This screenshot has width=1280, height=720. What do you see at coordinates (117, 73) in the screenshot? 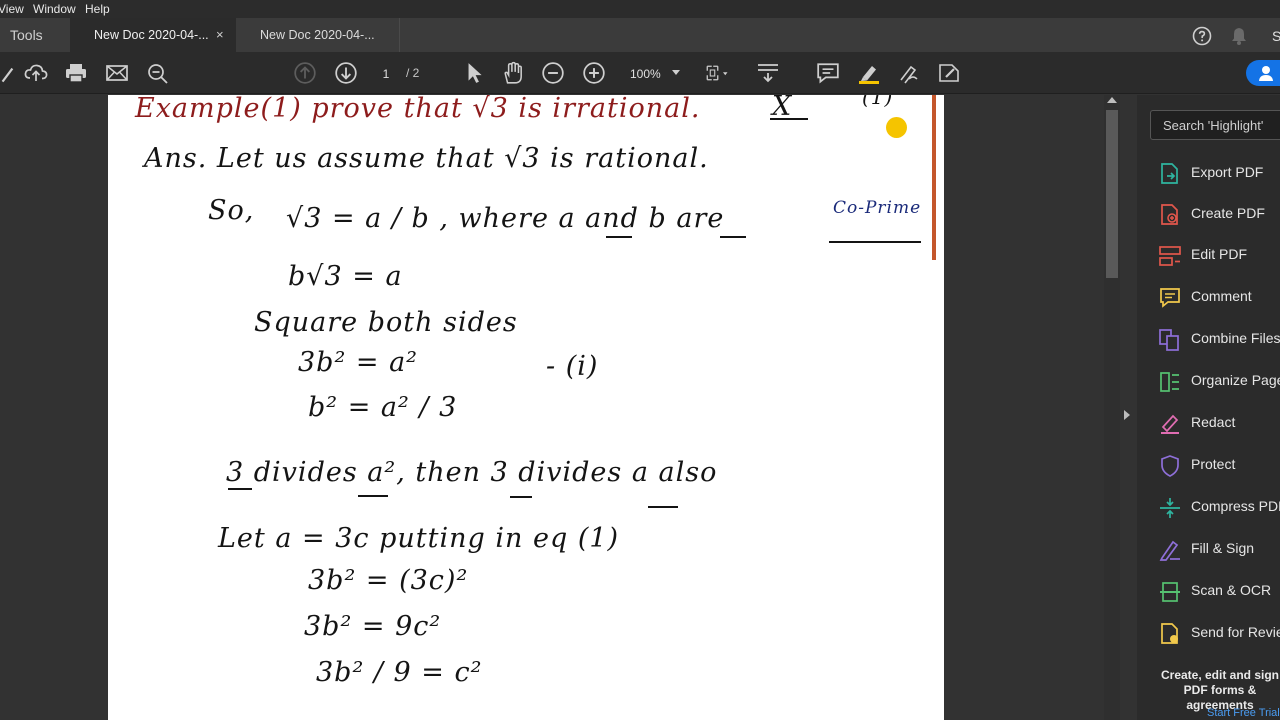
I see `email-icon` at bounding box center [117, 73].